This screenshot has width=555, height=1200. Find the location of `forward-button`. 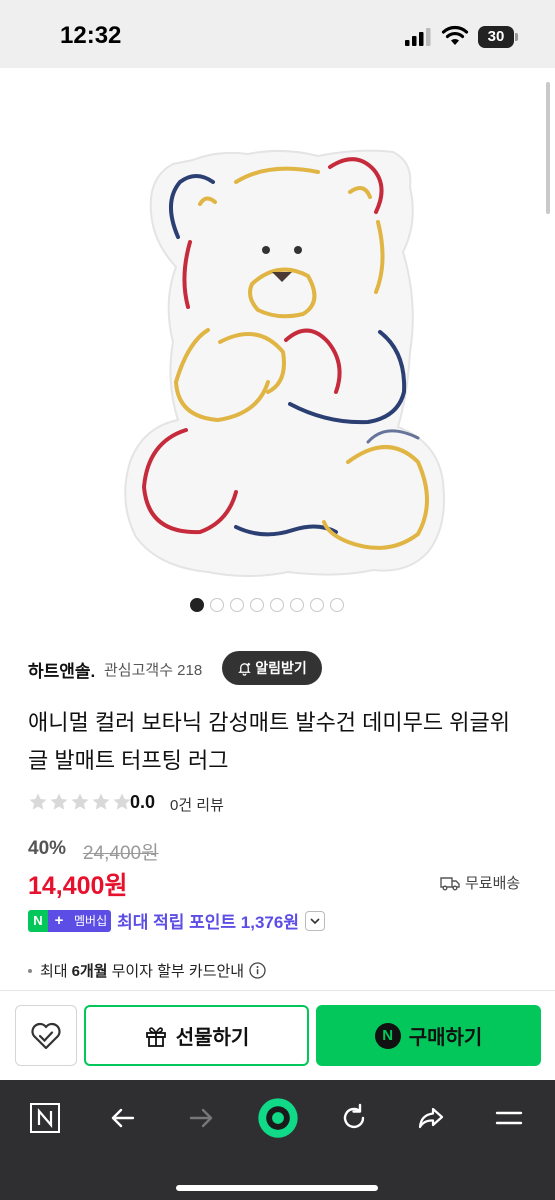

forward-button is located at coordinates (201, 1118).